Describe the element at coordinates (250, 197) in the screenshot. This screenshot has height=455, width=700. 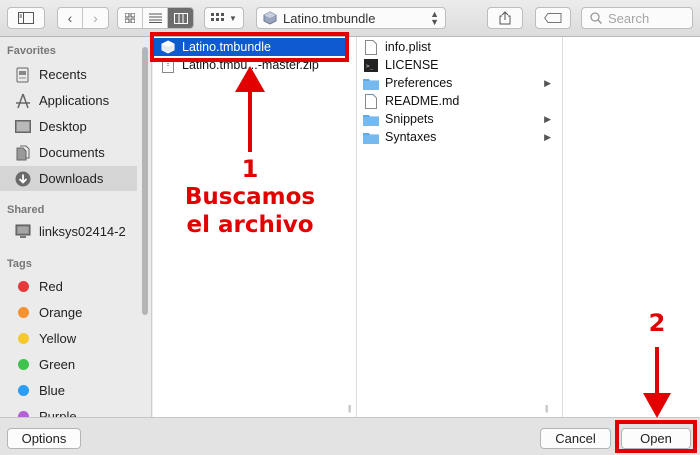
I see `step-1-line-1: Buscamos` at that location.